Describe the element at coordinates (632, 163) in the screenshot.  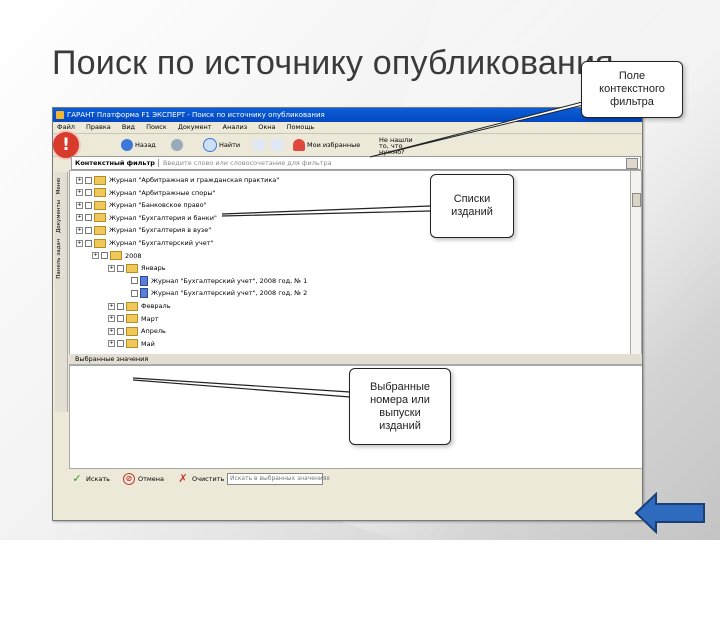
I see `filter-apply-icon` at that location.